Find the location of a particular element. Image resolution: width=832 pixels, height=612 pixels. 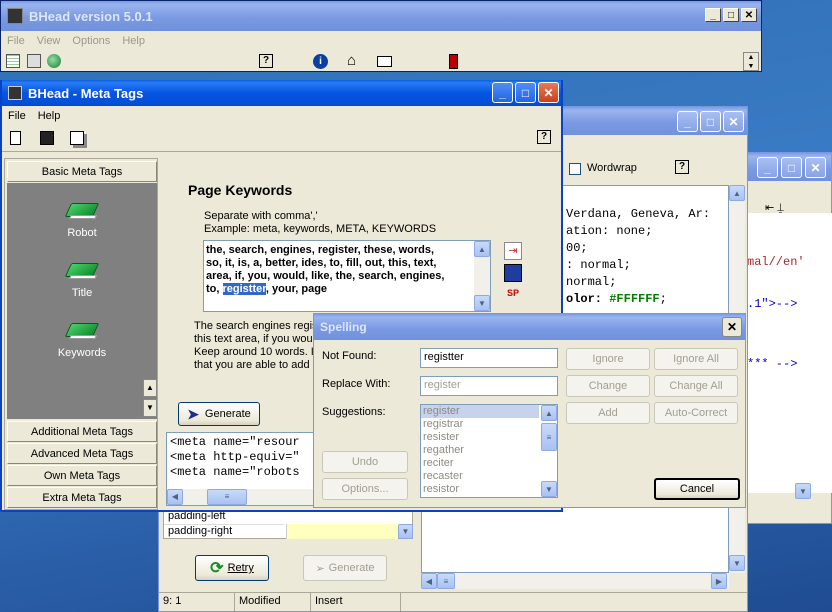

change-button: Change is located at coordinates (608, 386).